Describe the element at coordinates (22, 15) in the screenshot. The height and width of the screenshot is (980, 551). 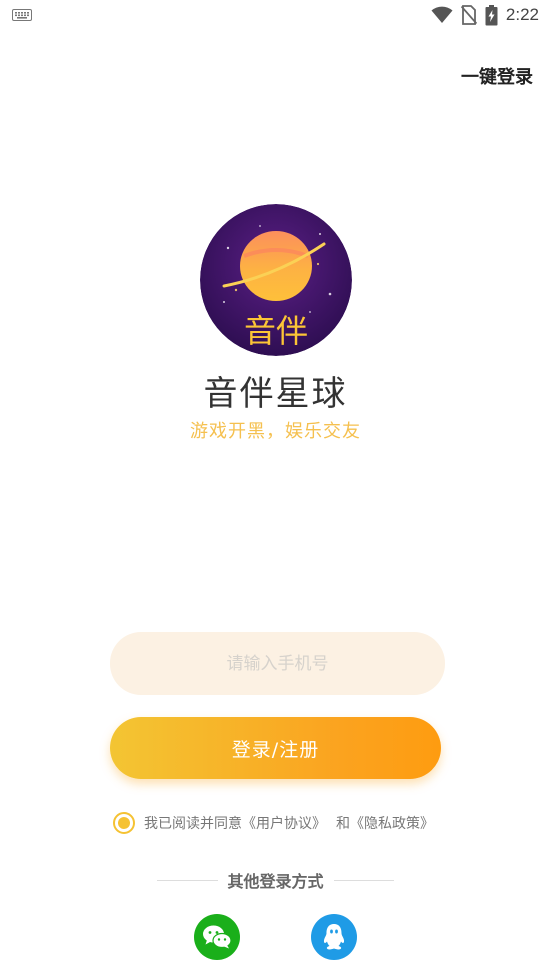
I see `keyboard-icon` at that location.